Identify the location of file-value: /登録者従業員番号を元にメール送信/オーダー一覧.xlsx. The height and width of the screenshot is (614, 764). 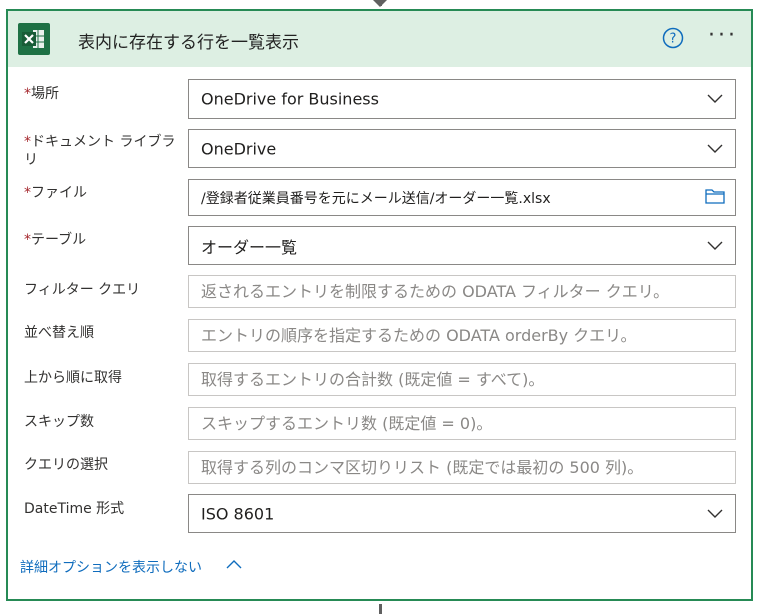
(376, 198).